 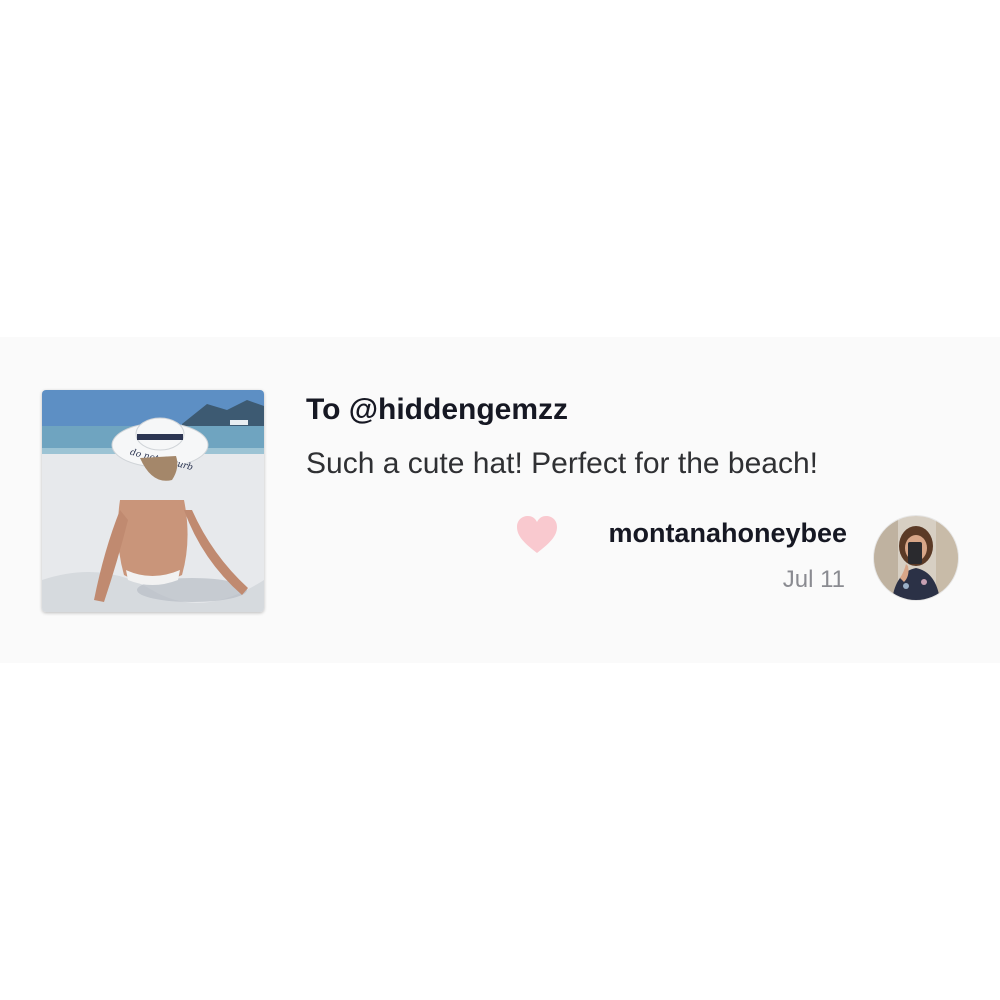 What do you see at coordinates (813, 579) in the screenshot?
I see `timestamp: Jul 11` at bounding box center [813, 579].